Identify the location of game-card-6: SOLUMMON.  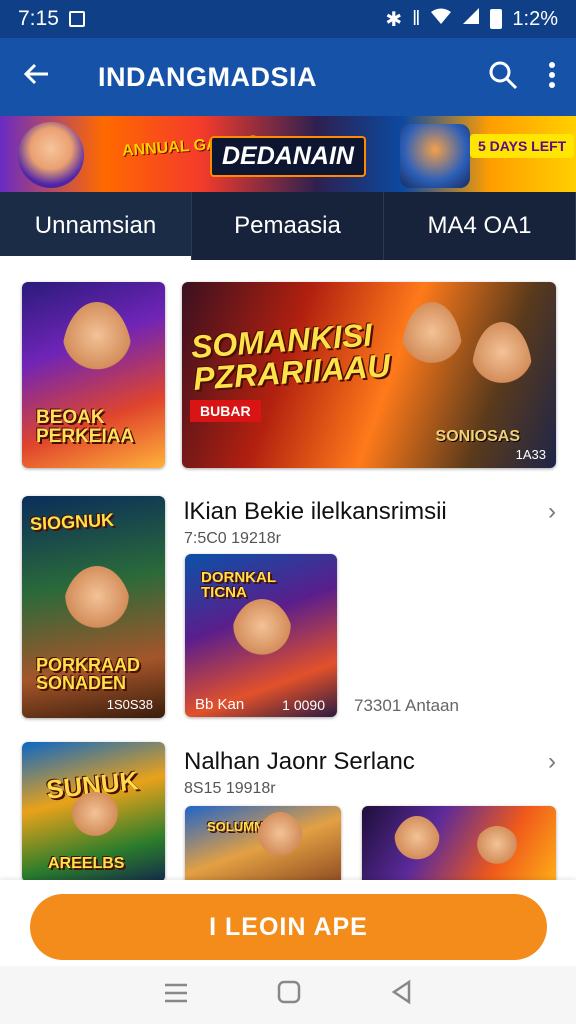
(263, 846).